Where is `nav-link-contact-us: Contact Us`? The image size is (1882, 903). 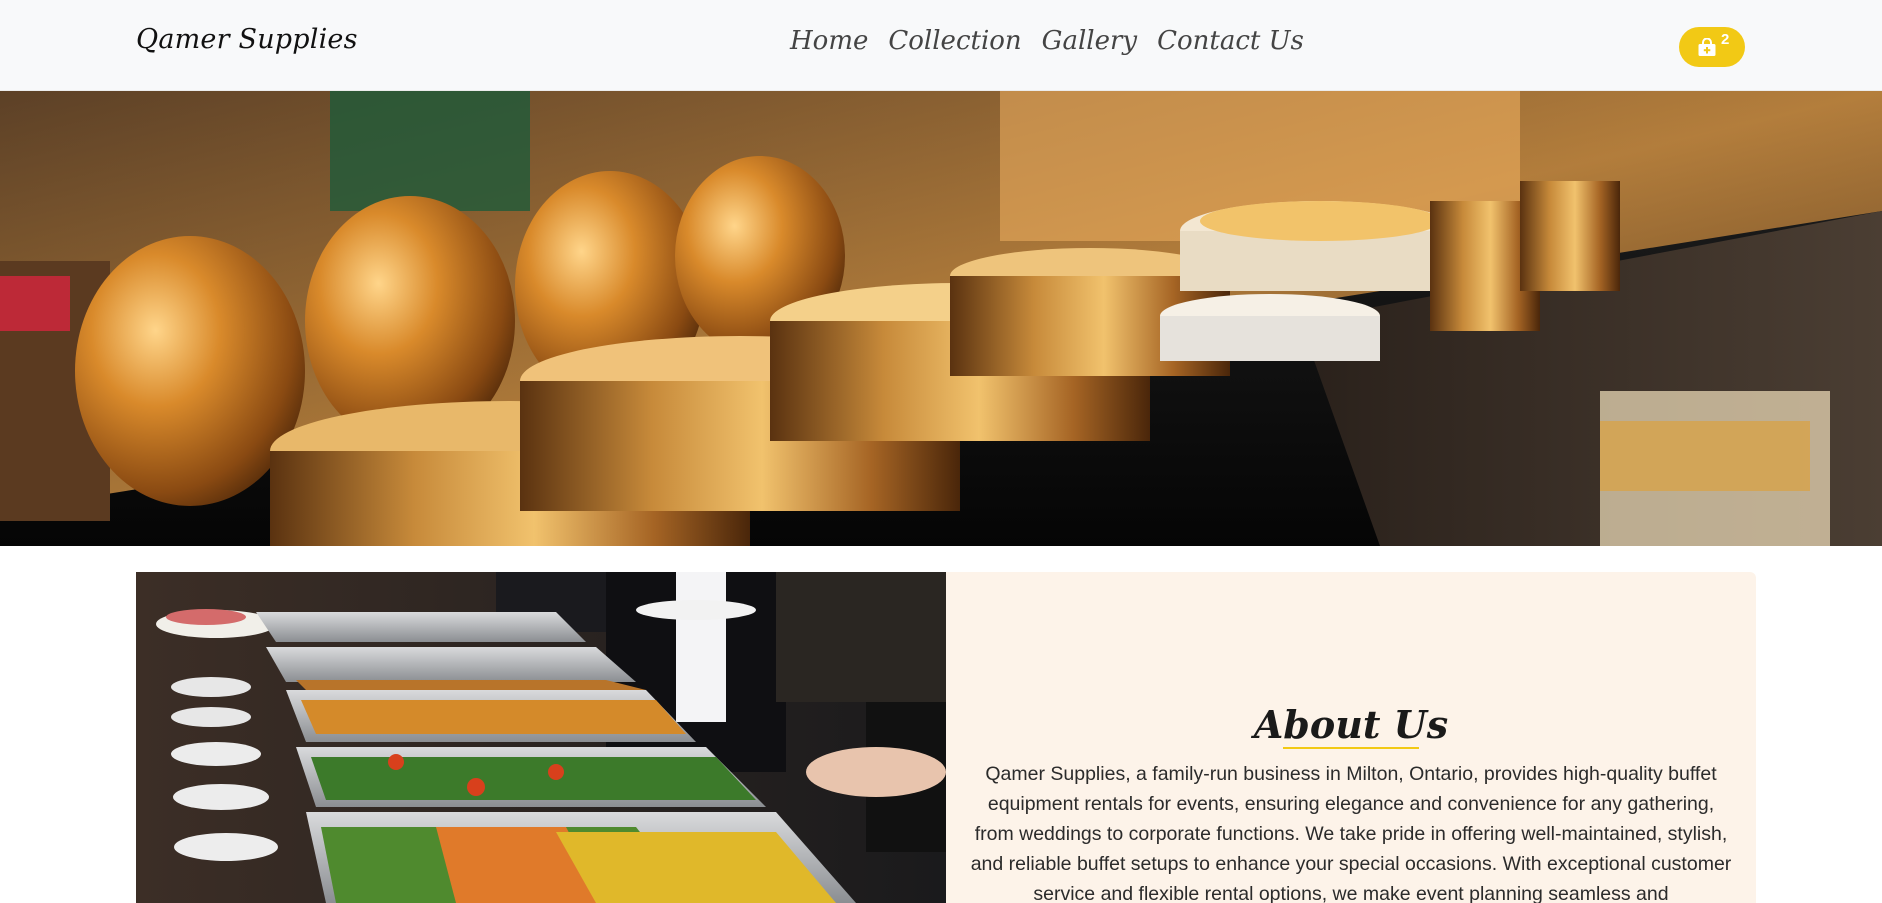
nav-link-contact-us: Contact Us is located at coordinates (1230, 41).